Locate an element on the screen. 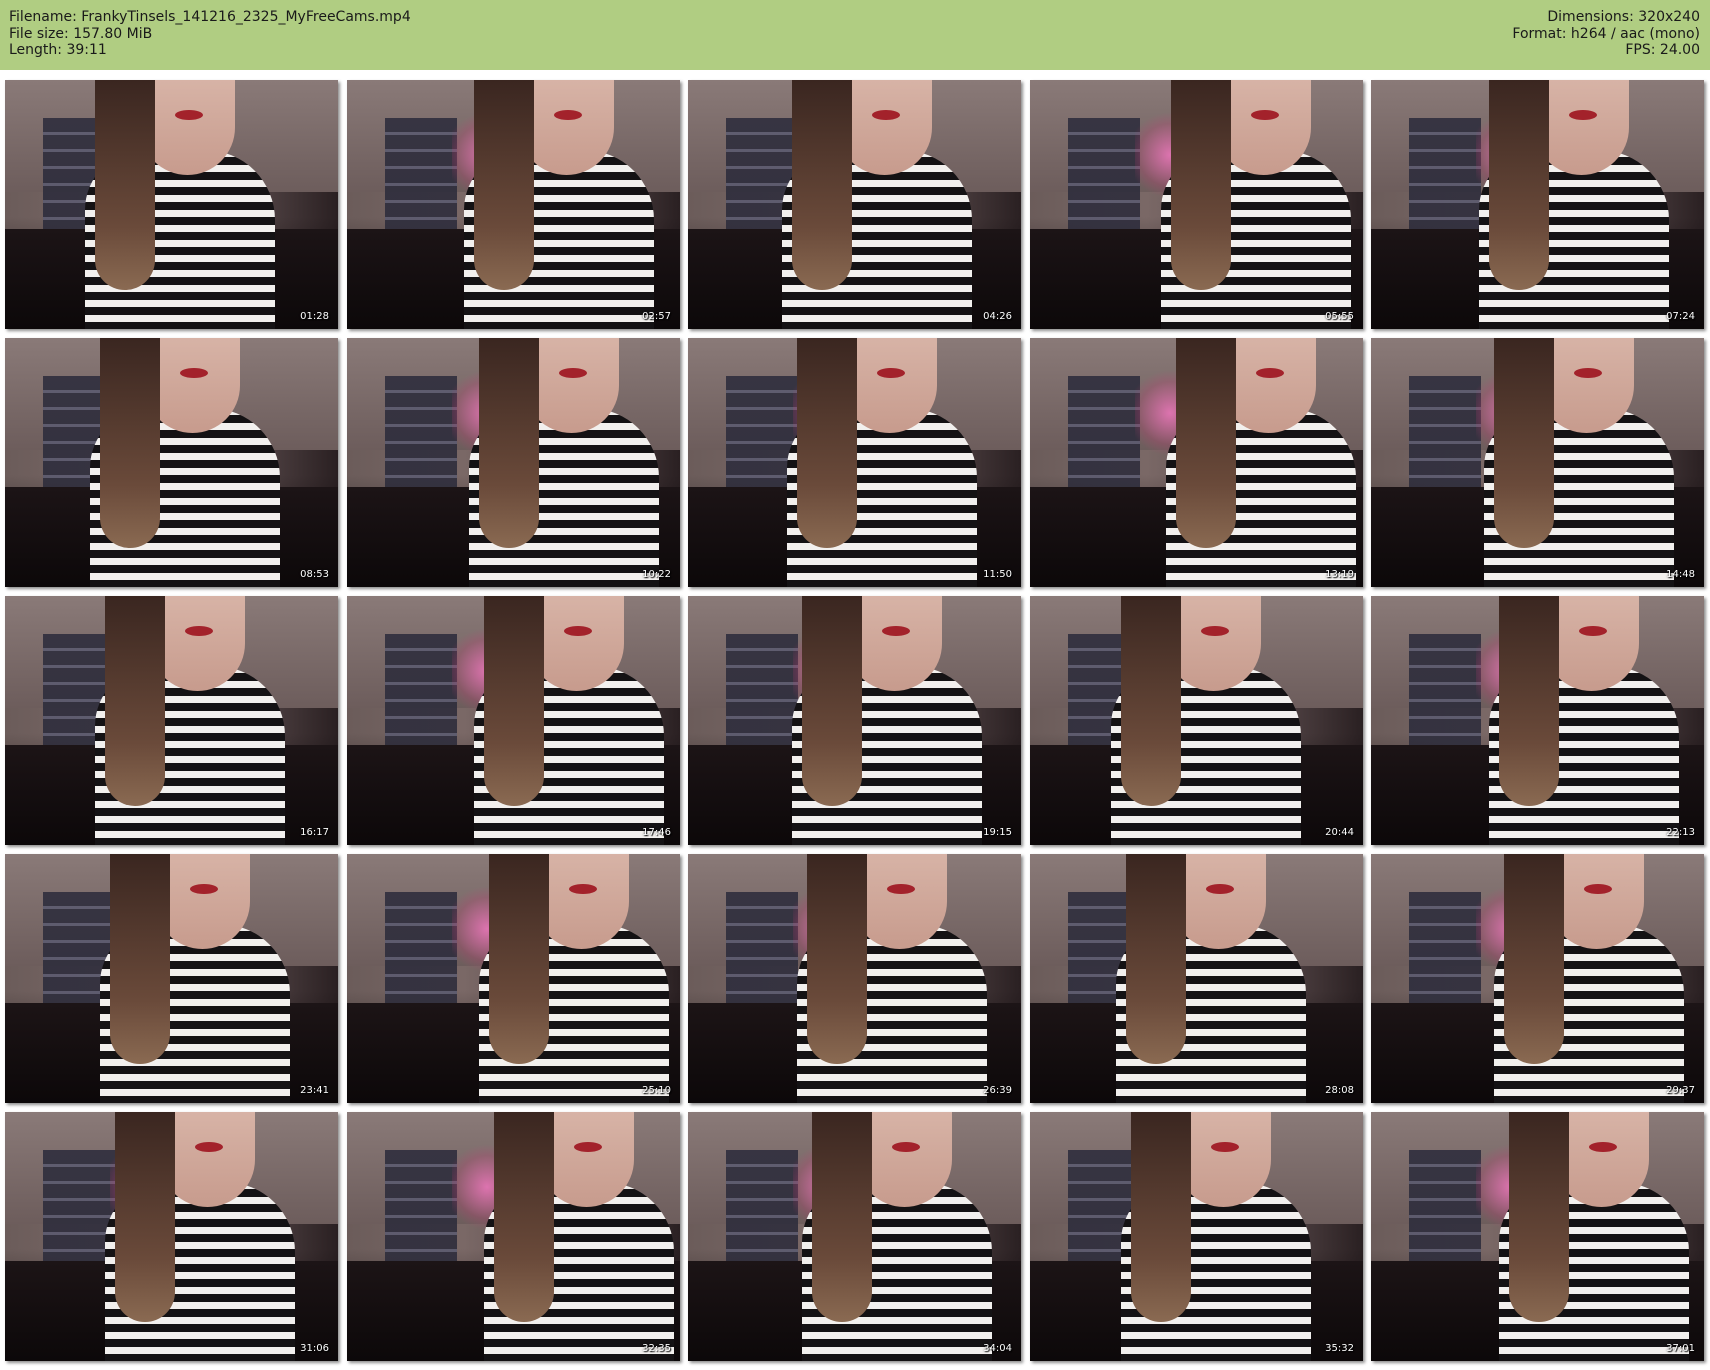 This screenshot has height=1370, width=1710. video-frame-thumbnail: 23:41 is located at coordinates (171, 978).